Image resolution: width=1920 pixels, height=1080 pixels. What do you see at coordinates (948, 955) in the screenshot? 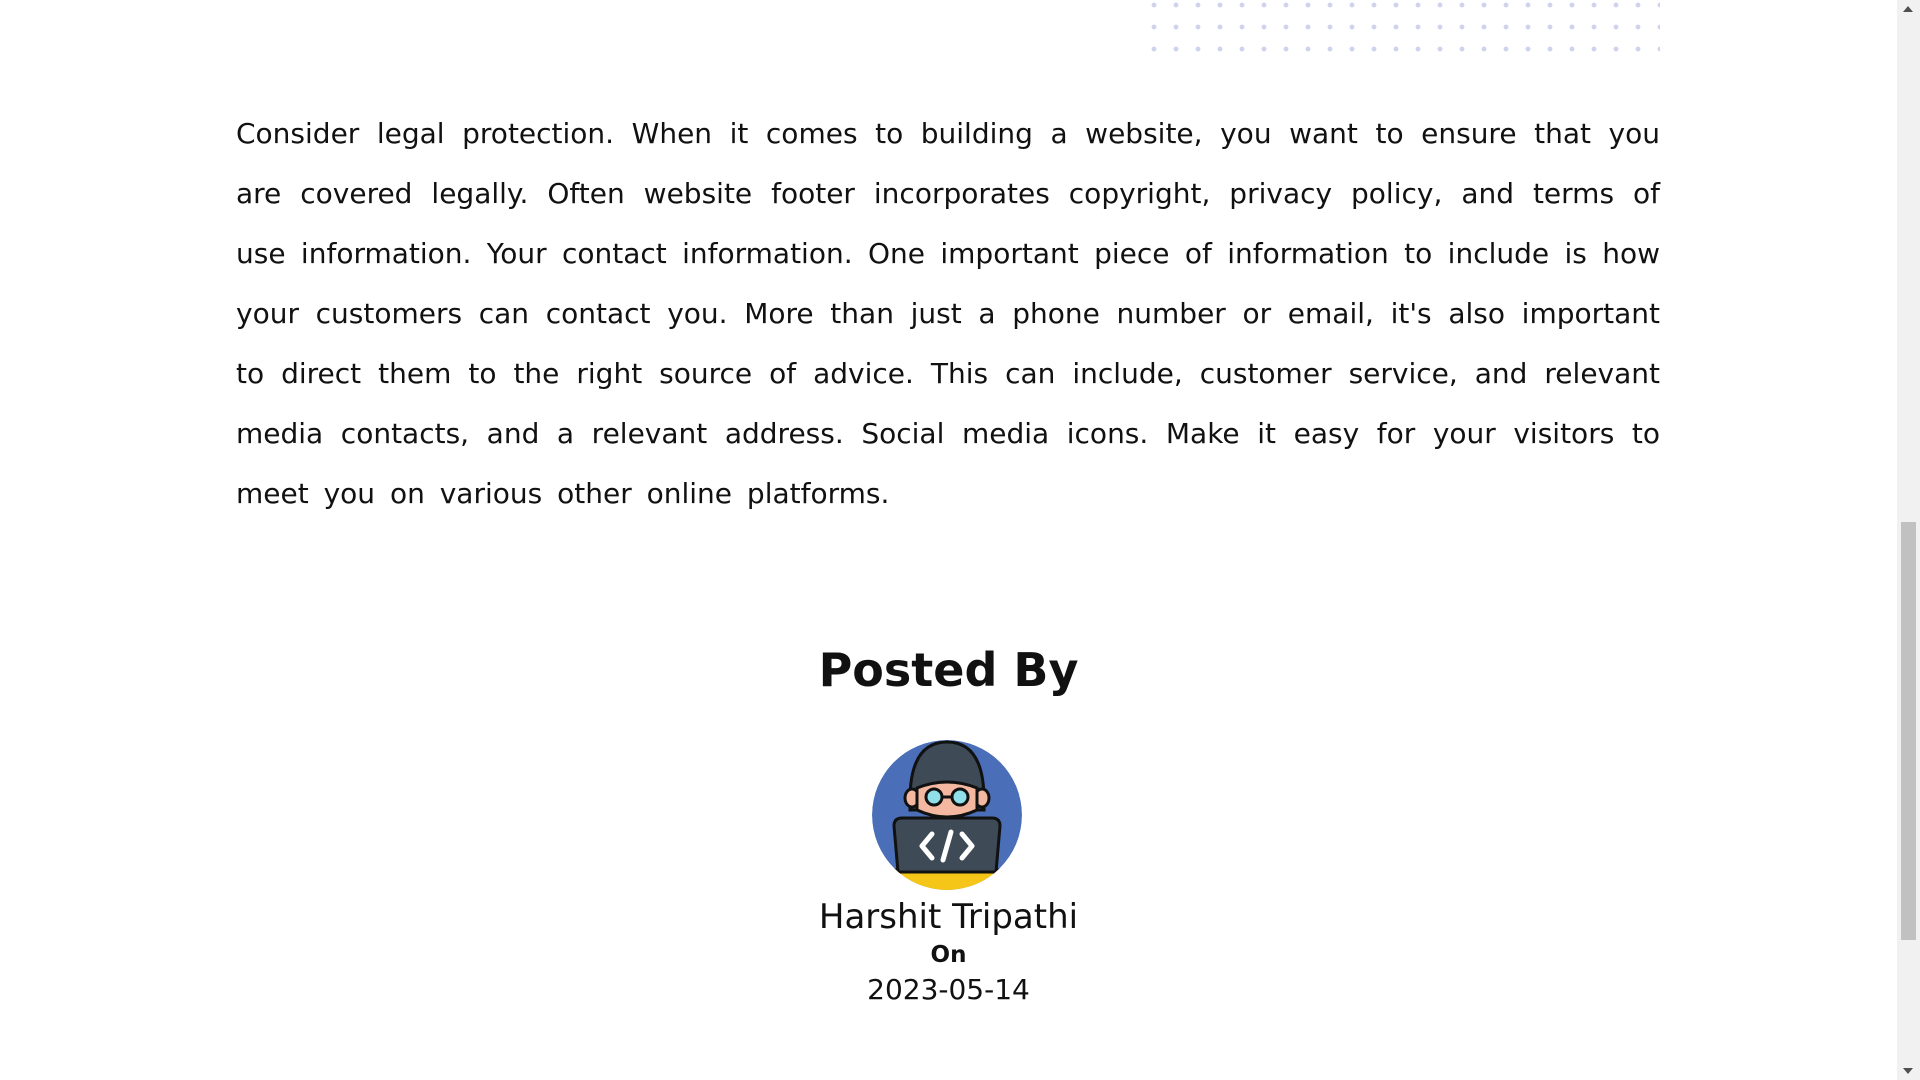
I see `on-label: On` at bounding box center [948, 955].